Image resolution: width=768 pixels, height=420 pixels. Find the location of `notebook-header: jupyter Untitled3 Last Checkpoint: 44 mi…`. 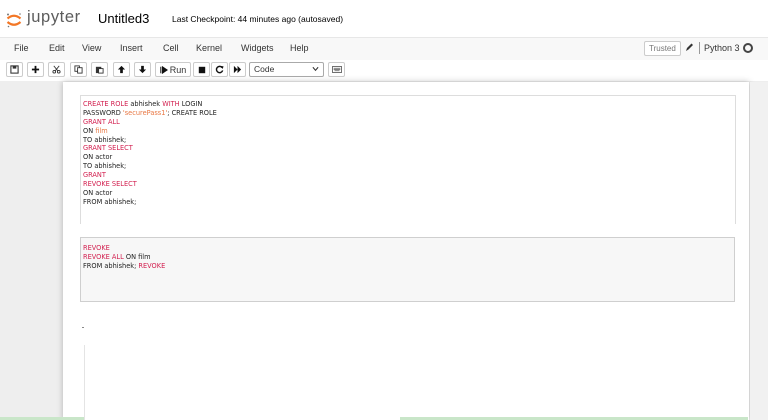

notebook-header: jupyter Untitled3 Last Checkpoint: 44 mi… is located at coordinates (384, 18).